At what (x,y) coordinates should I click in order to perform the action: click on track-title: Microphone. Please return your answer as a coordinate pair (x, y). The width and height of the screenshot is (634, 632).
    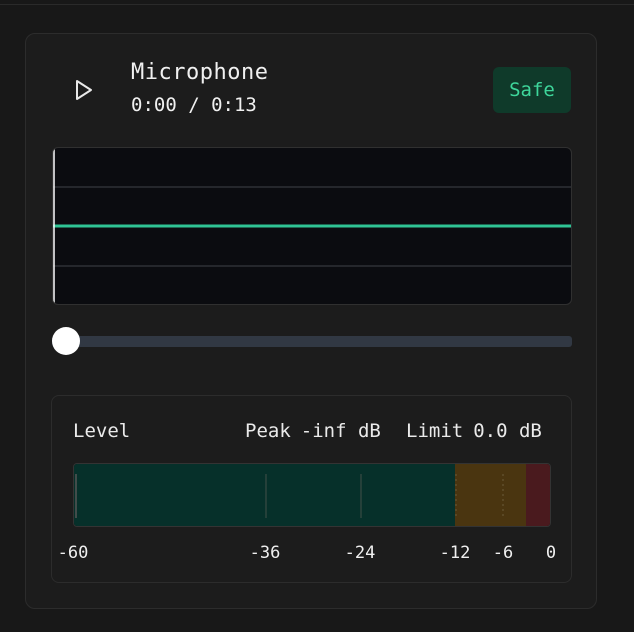
    Looking at the image, I should click on (200, 72).